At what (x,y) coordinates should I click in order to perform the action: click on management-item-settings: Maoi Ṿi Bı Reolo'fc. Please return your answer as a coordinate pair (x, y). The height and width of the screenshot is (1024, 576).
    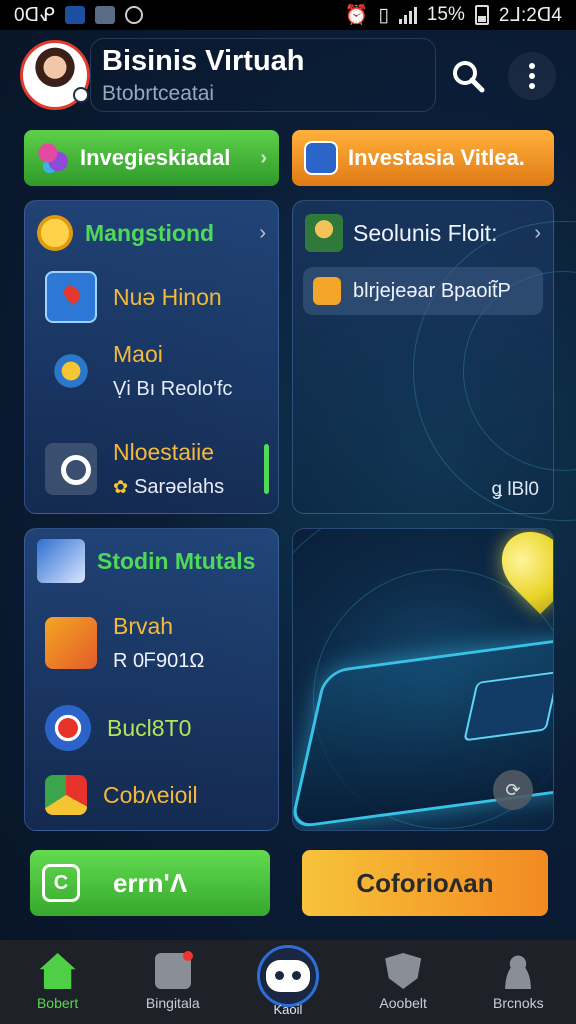
    Looking at the image, I should click on (138, 371).